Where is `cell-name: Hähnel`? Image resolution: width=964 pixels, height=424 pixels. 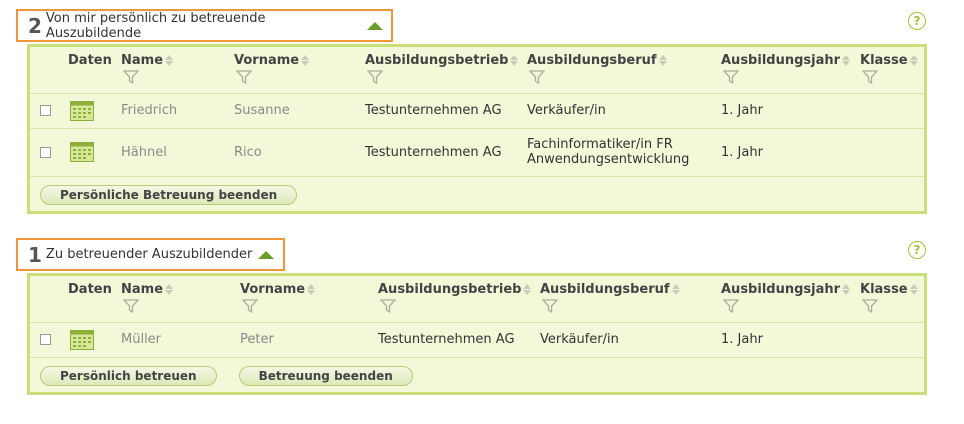
cell-name: Hähnel is located at coordinates (177, 152).